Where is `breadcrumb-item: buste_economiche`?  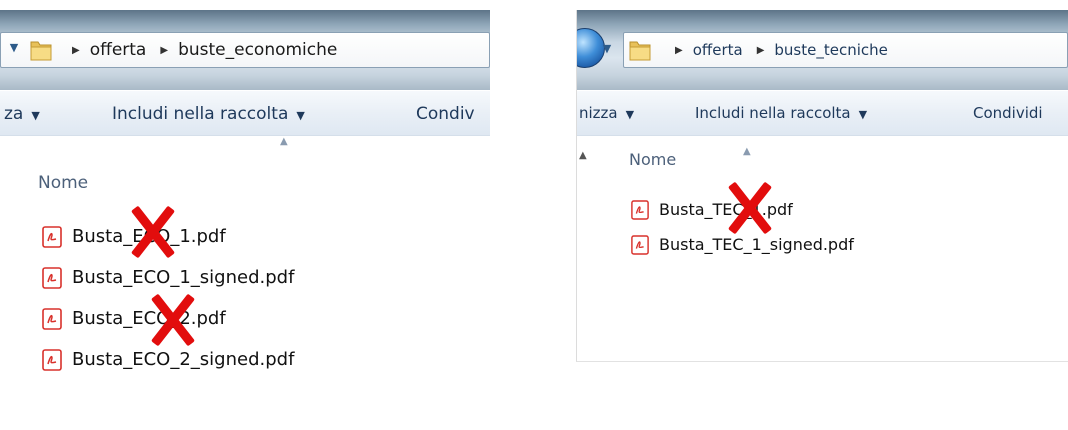
breadcrumb-item: buste_economiche is located at coordinates (257, 50).